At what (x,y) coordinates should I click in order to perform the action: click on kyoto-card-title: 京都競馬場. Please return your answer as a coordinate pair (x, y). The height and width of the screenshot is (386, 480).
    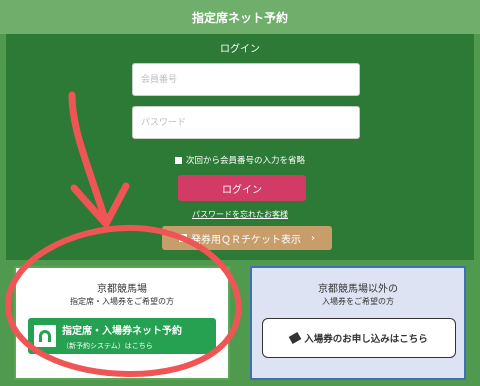
    Looking at the image, I should click on (122, 289).